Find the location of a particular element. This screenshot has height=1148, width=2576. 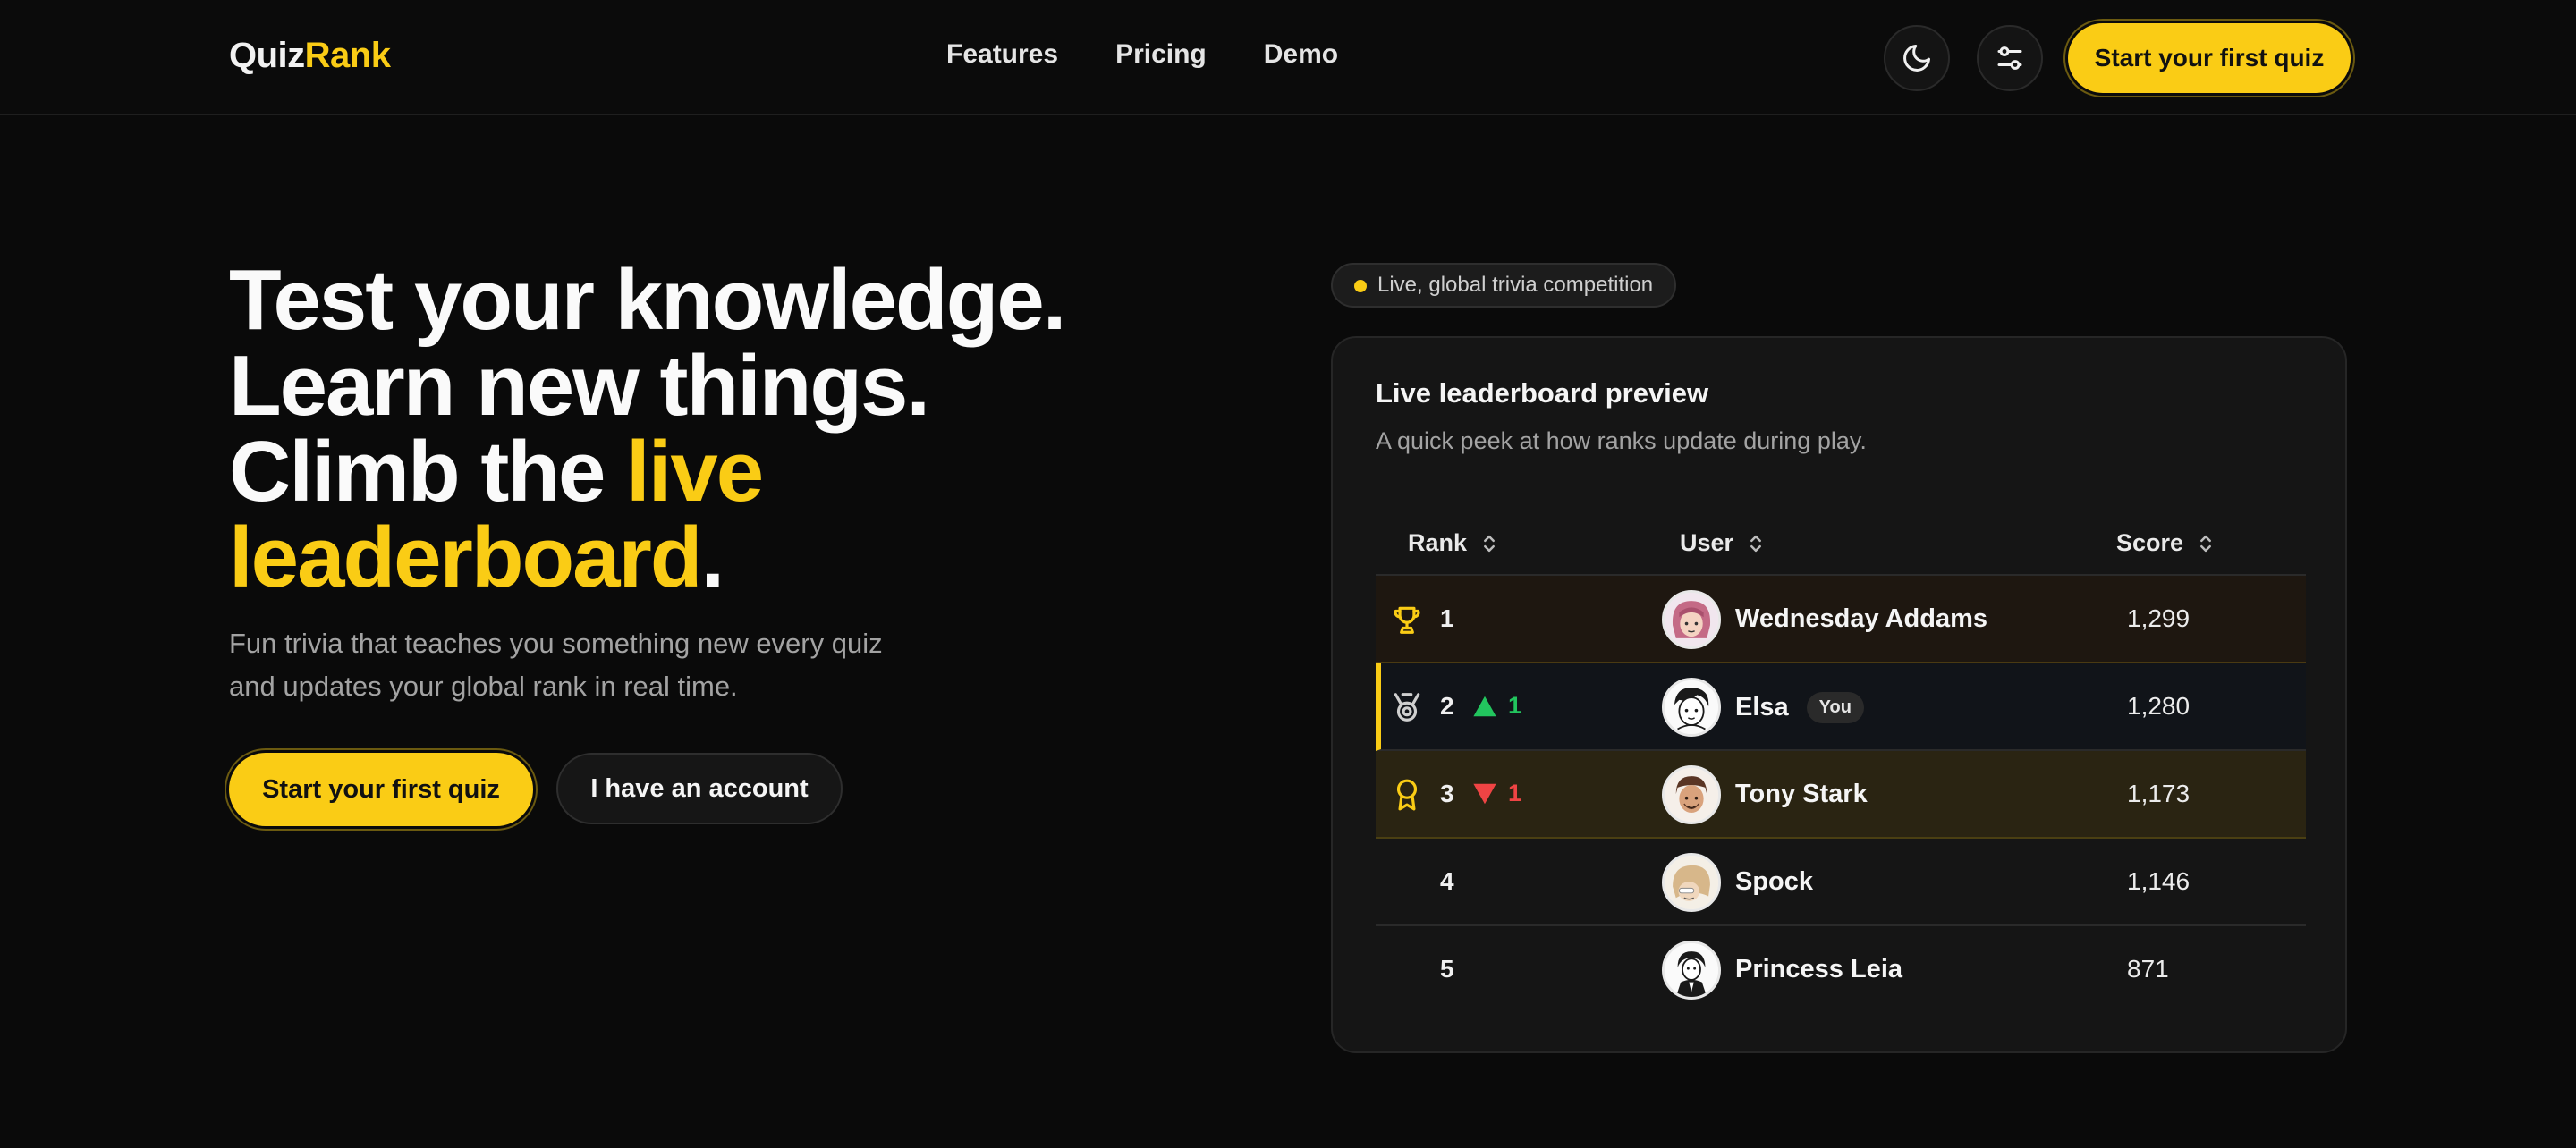

you-badge: You is located at coordinates (1835, 707).